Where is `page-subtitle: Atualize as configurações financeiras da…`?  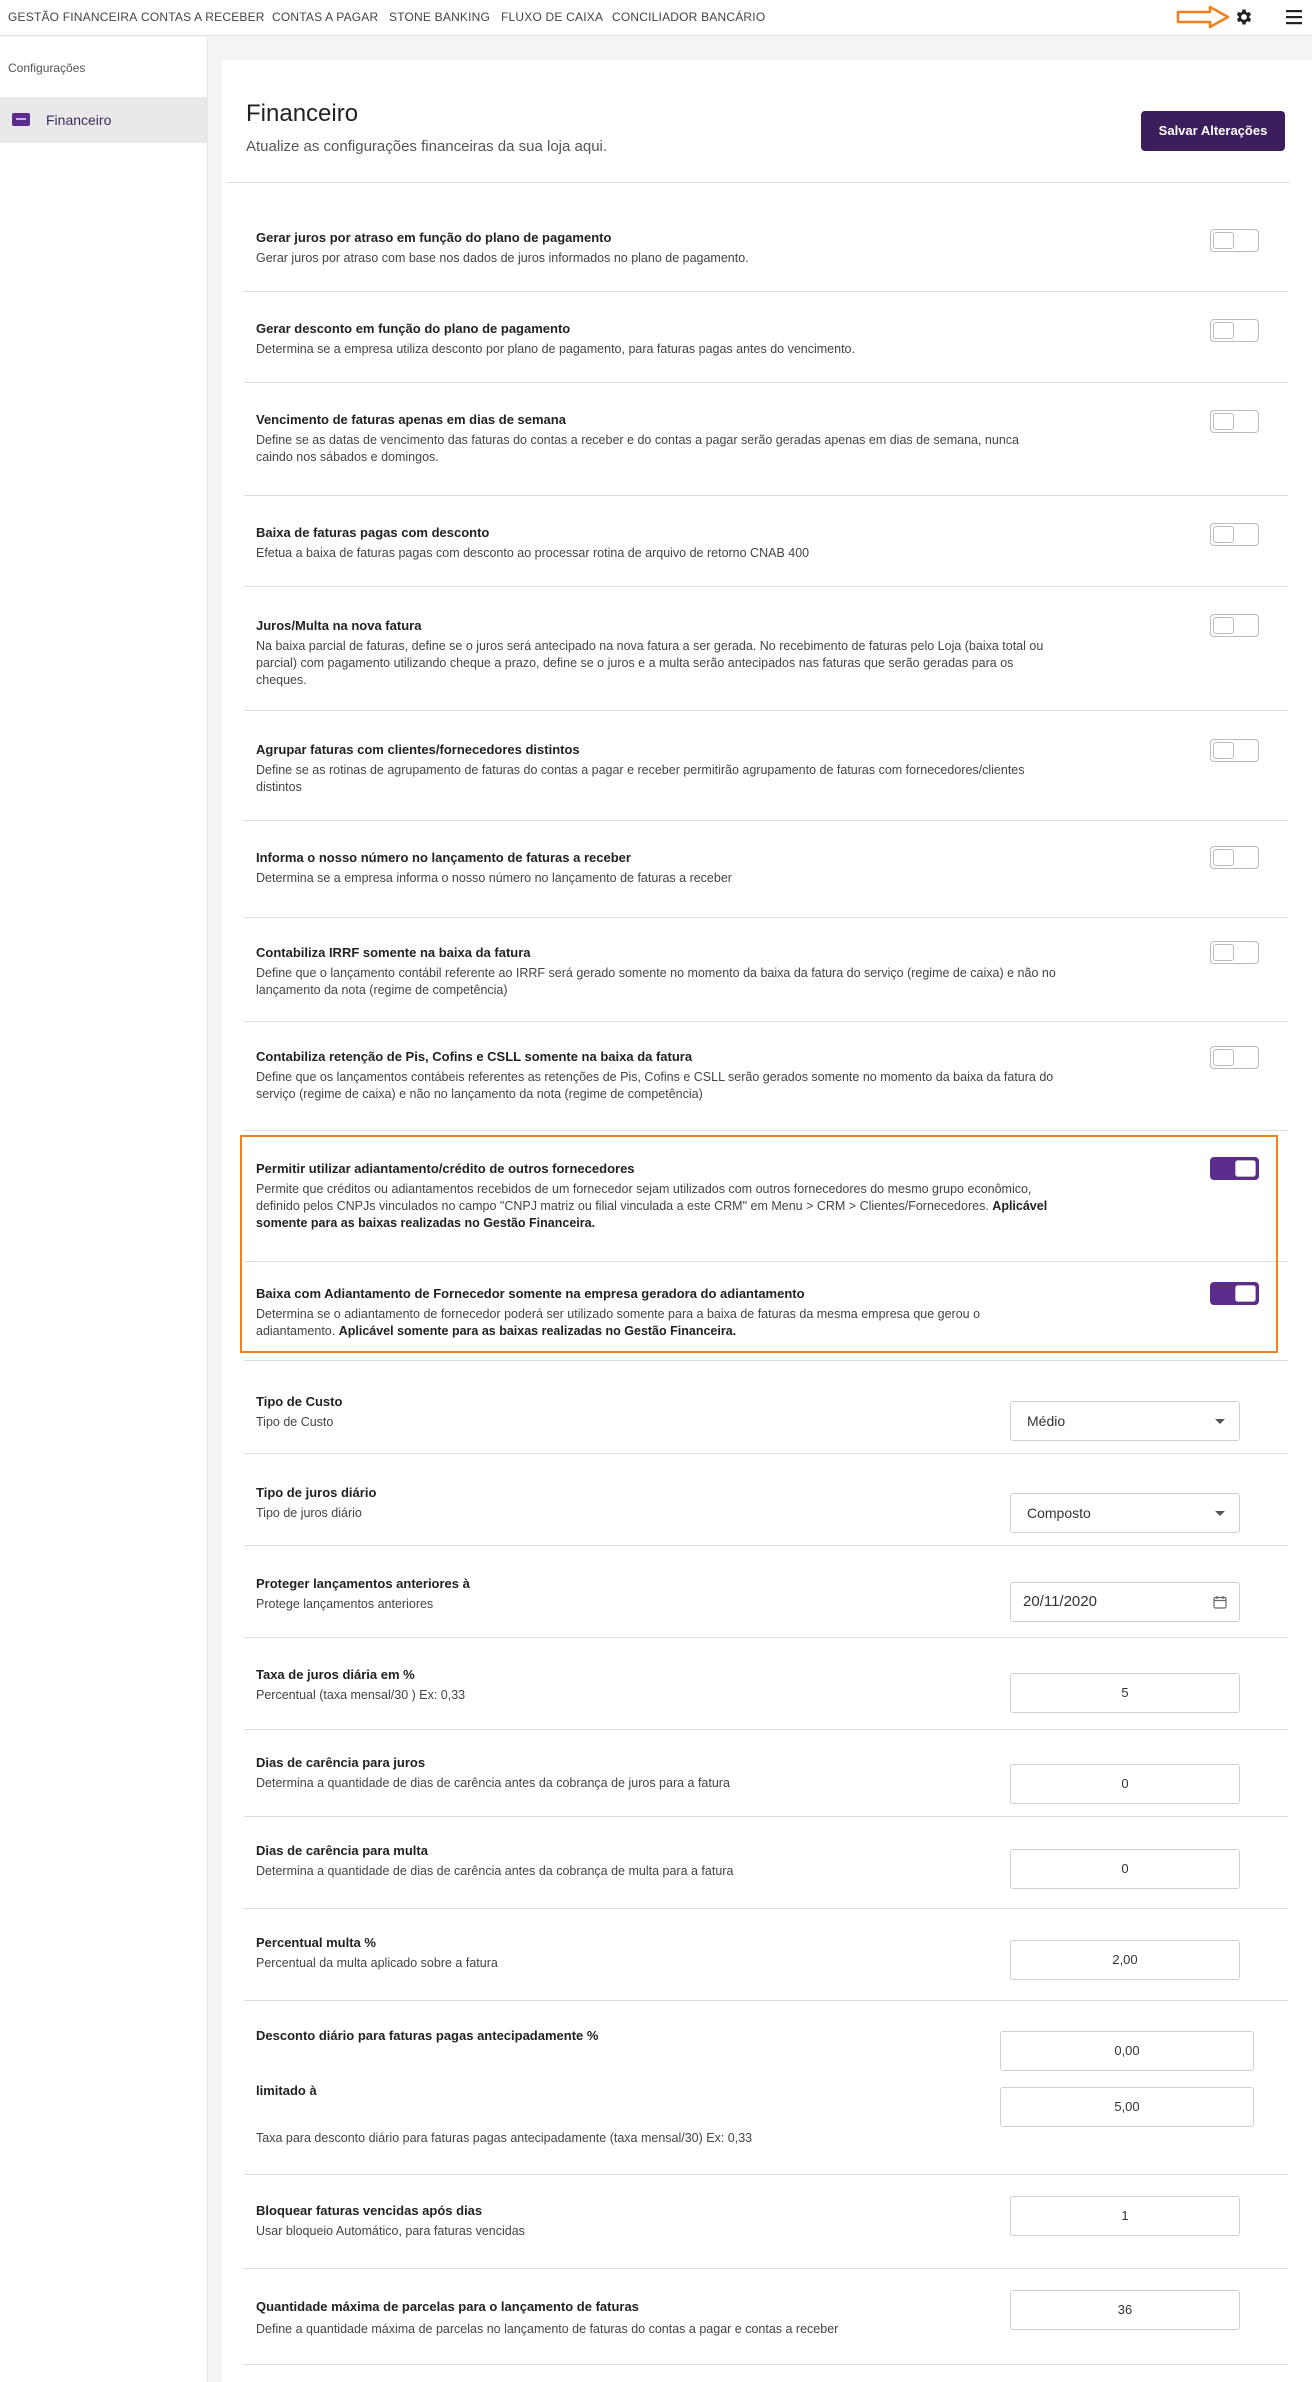
page-subtitle: Atualize as configurações financeiras da… is located at coordinates (427, 146).